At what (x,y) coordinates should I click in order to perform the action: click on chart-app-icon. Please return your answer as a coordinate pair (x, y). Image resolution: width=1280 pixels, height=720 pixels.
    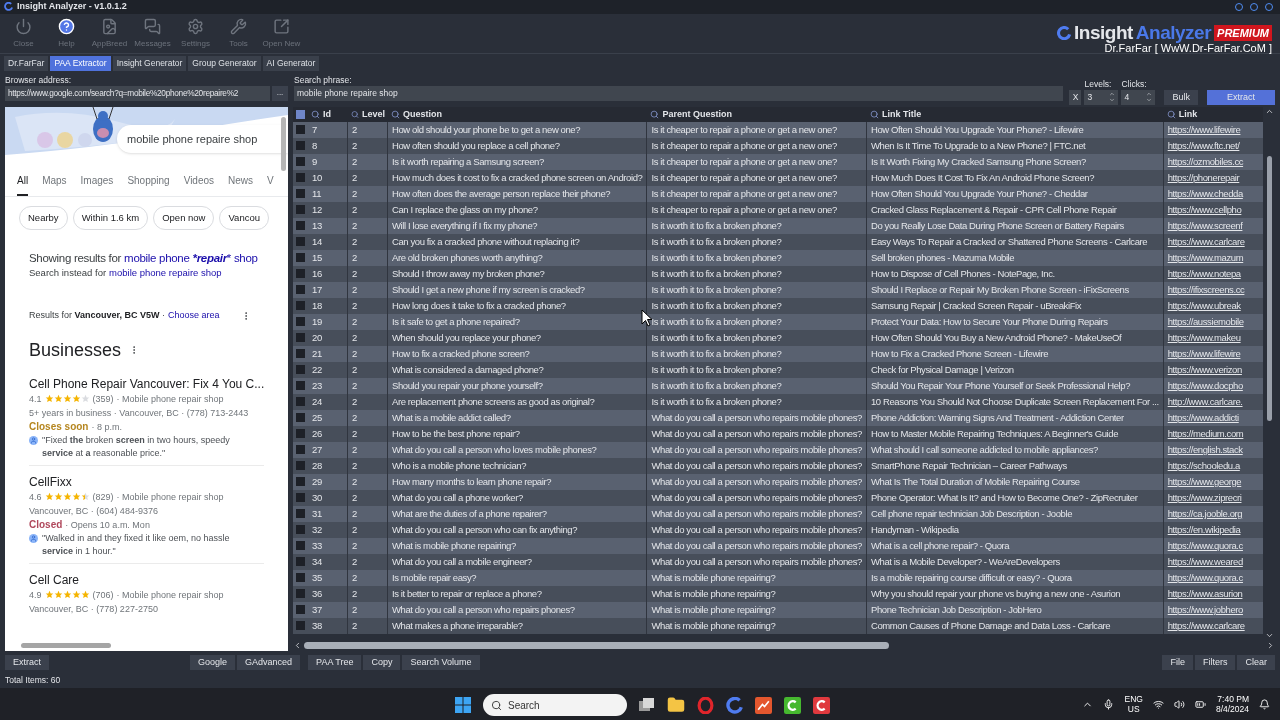
    Looking at the image, I should click on (763, 705).